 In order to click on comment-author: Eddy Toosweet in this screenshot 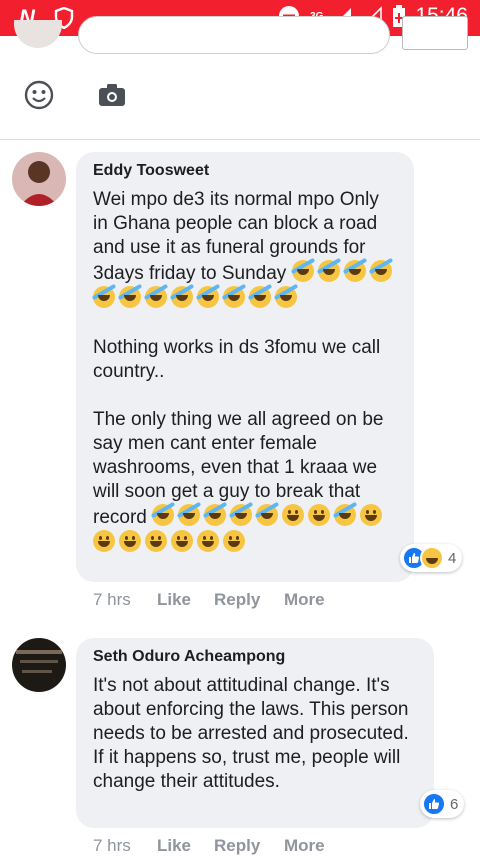, I will do `click(244, 171)`.